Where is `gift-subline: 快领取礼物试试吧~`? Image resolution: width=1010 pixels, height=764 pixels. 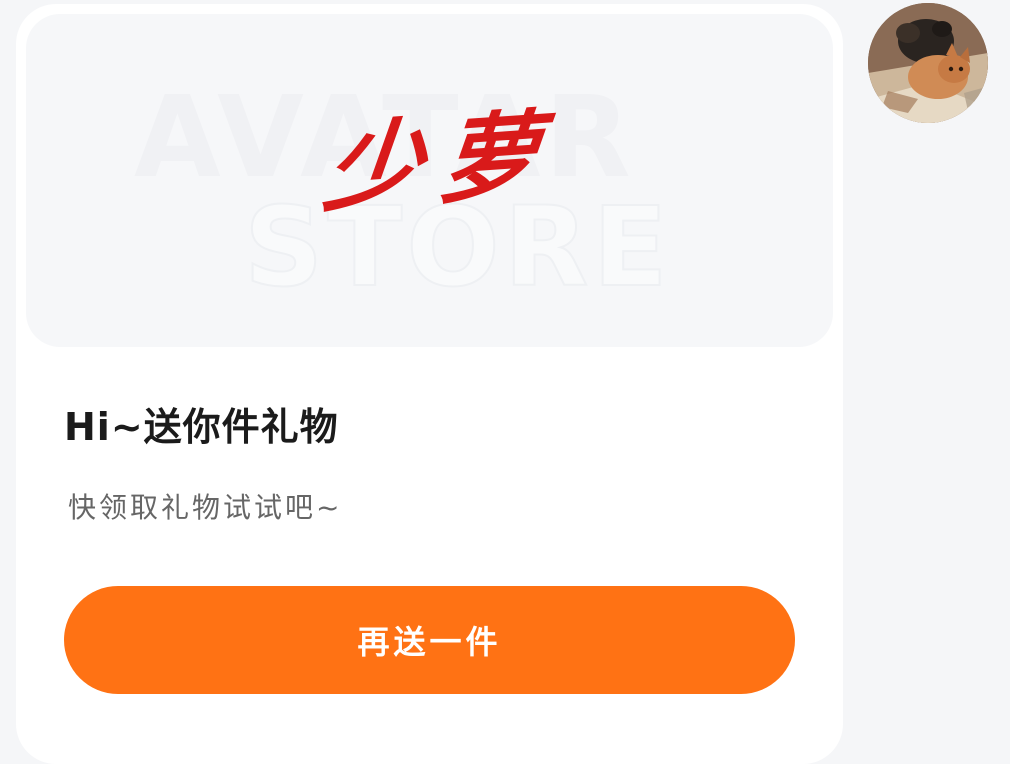 gift-subline: 快领取礼物试试吧~ is located at coordinates (205, 507).